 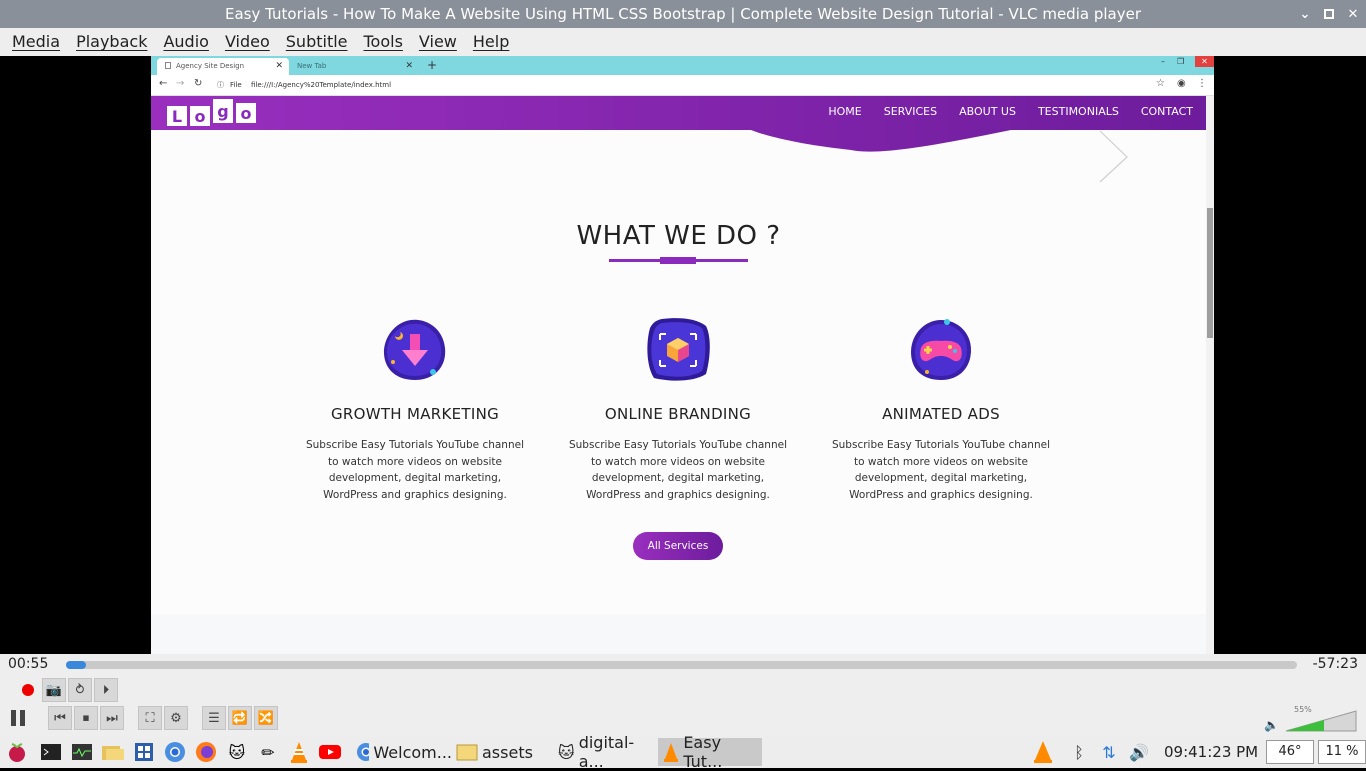 What do you see at coordinates (987, 111) in the screenshot?
I see `nav-about-us: ABOUT US` at bounding box center [987, 111].